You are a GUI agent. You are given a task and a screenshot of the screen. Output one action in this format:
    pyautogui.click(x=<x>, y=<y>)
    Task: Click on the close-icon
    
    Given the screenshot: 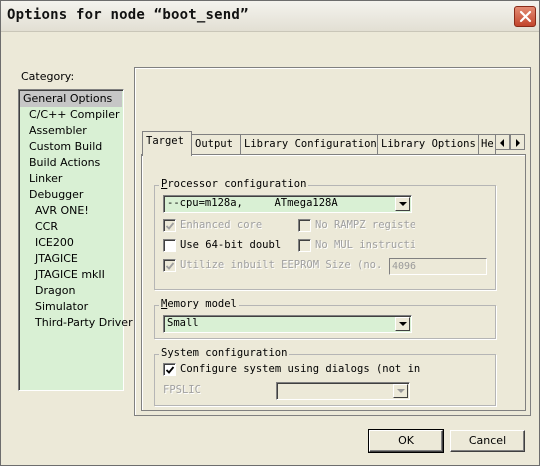 What is the action you would take?
    pyautogui.click(x=525, y=16)
    